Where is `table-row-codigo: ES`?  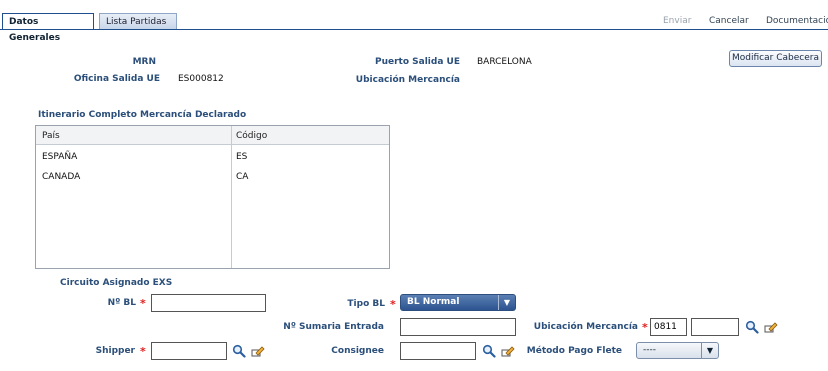 table-row-codigo: ES is located at coordinates (241, 157).